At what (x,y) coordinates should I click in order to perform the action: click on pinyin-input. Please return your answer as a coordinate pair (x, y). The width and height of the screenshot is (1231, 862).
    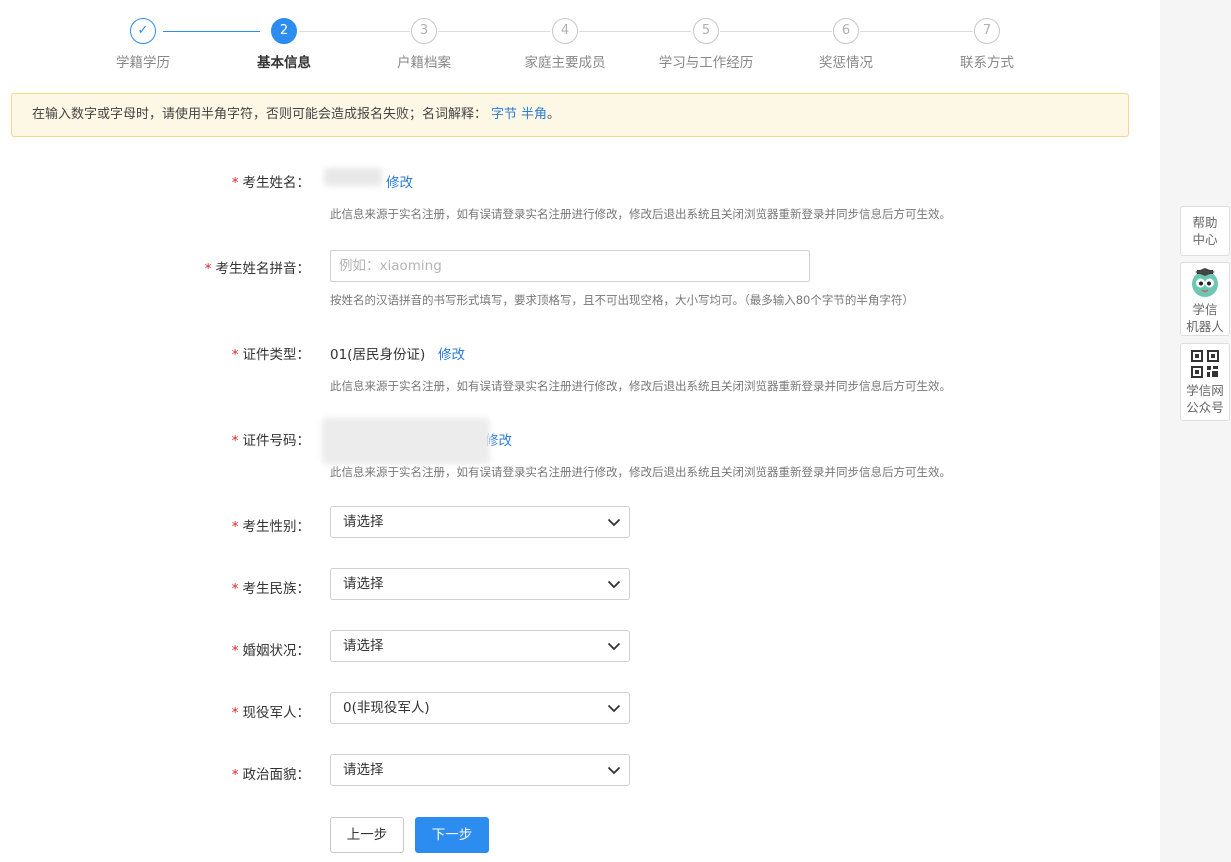
    Looking at the image, I should click on (570, 266).